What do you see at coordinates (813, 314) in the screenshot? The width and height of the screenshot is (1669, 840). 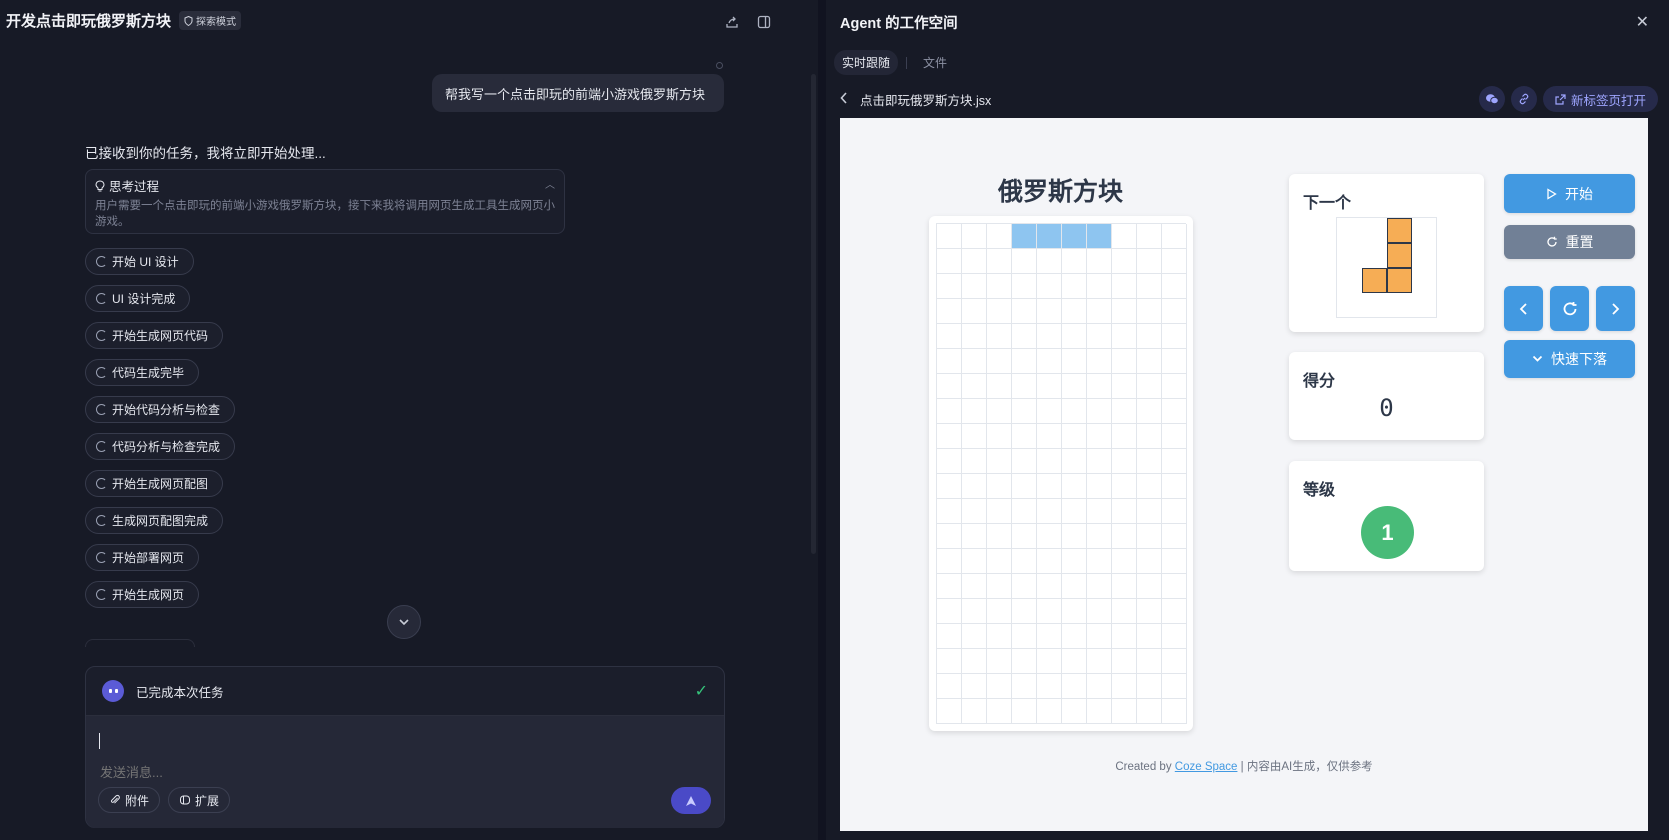 I see `chat-scrollbar` at bounding box center [813, 314].